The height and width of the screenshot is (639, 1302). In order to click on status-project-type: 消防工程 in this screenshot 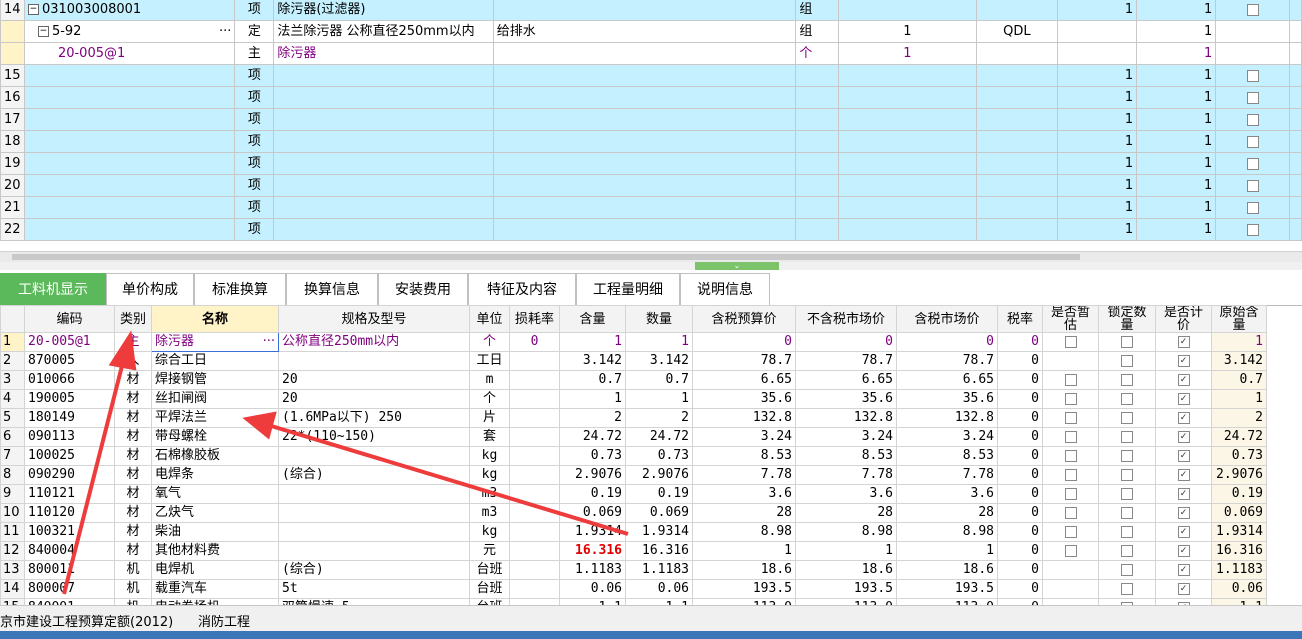, I will do `click(224, 620)`.